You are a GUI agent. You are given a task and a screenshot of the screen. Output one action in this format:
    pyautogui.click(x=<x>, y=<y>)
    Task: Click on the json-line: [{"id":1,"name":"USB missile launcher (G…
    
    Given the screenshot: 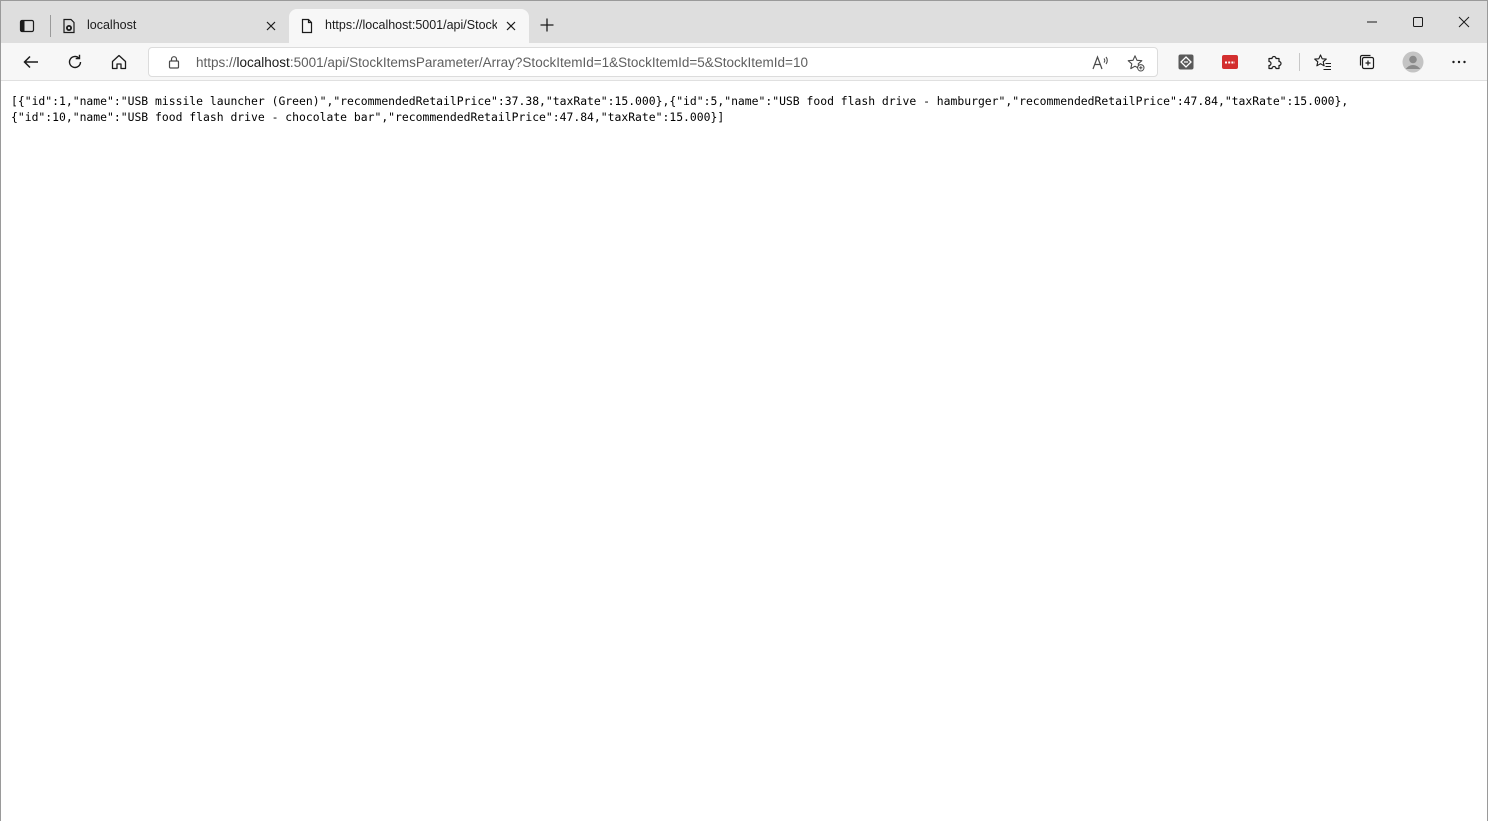 What is the action you would take?
    pyautogui.click(x=680, y=101)
    